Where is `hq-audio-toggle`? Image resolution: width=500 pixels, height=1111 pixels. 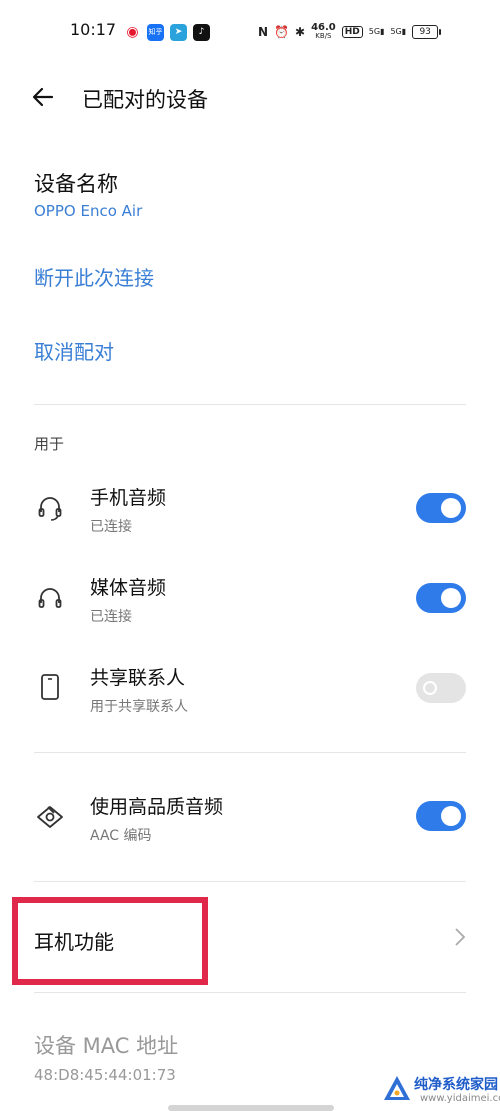 hq-audio-toggle is located at coordinates (441, 816).